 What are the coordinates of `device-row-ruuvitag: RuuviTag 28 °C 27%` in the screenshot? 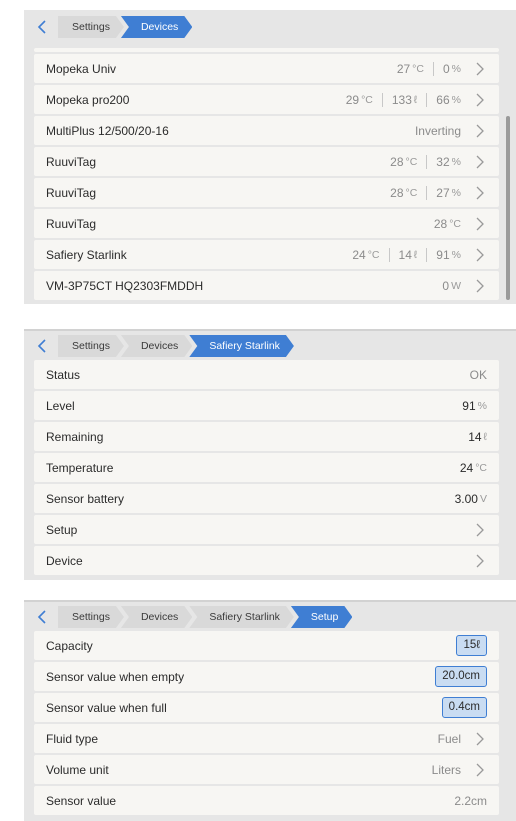 It's located at (266, 192).